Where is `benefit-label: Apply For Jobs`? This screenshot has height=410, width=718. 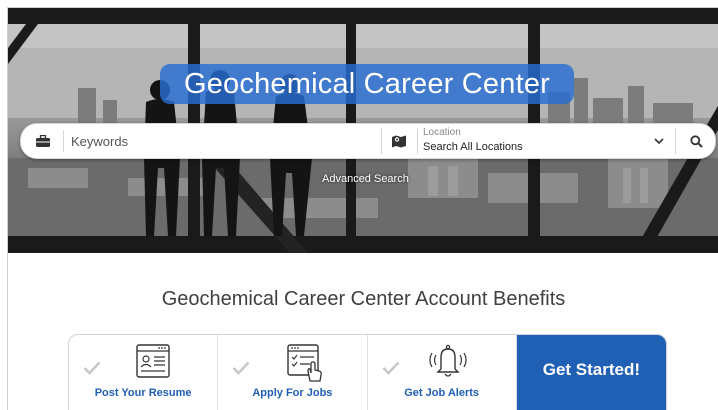 benefit-label: Apply For Jobs is located at coordinates (292, 393).